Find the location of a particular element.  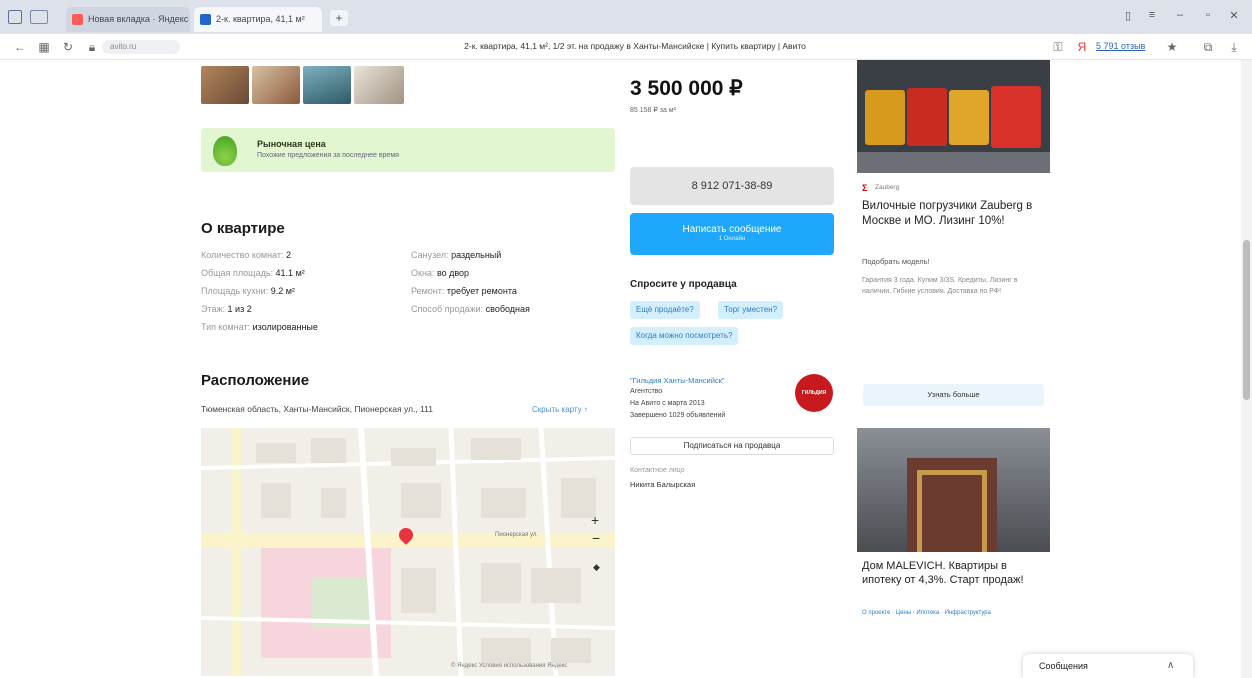

agency-since: На Авито с марта 2013 is located at coordinates (667, 403).